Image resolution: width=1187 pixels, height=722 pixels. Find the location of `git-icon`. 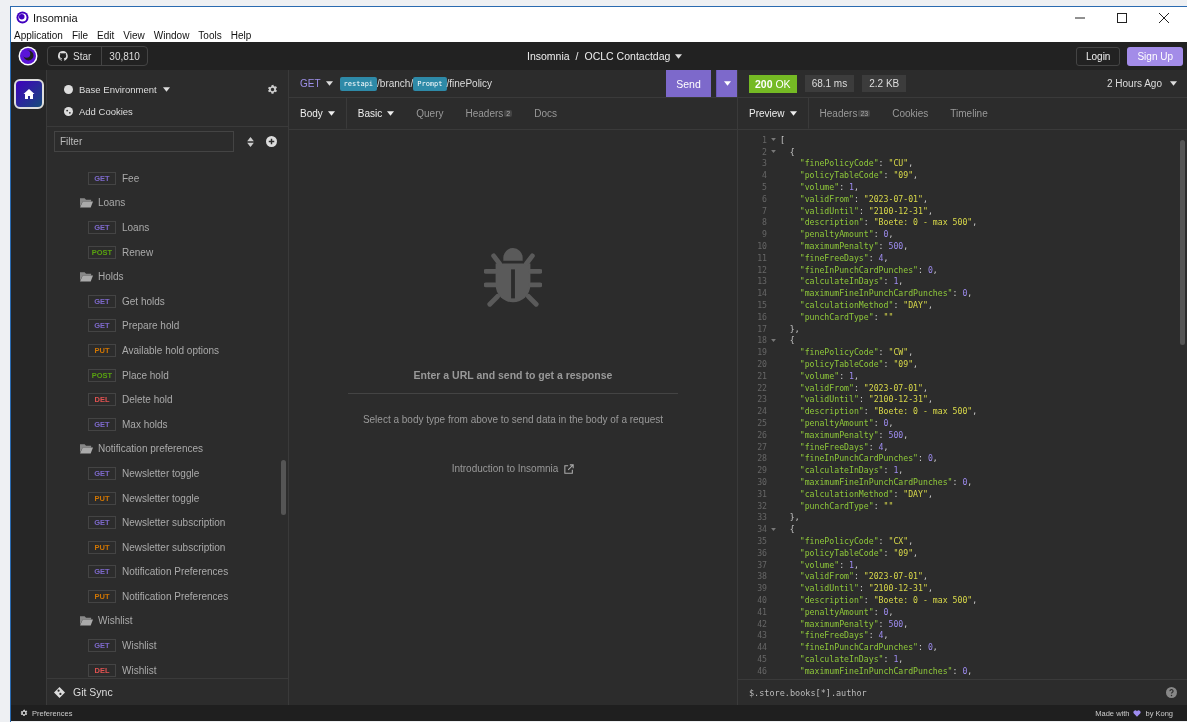

git-icon is located at coordinates (59, 692).